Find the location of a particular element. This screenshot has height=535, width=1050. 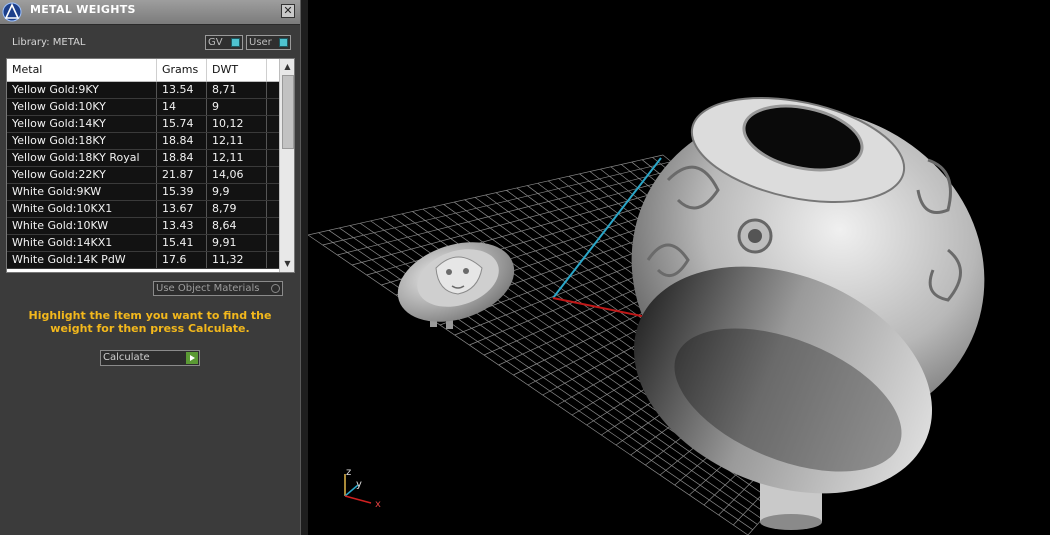

table-row: White Gold:14K PdW 17.6 11,32 is located at coordinates (143, 260).